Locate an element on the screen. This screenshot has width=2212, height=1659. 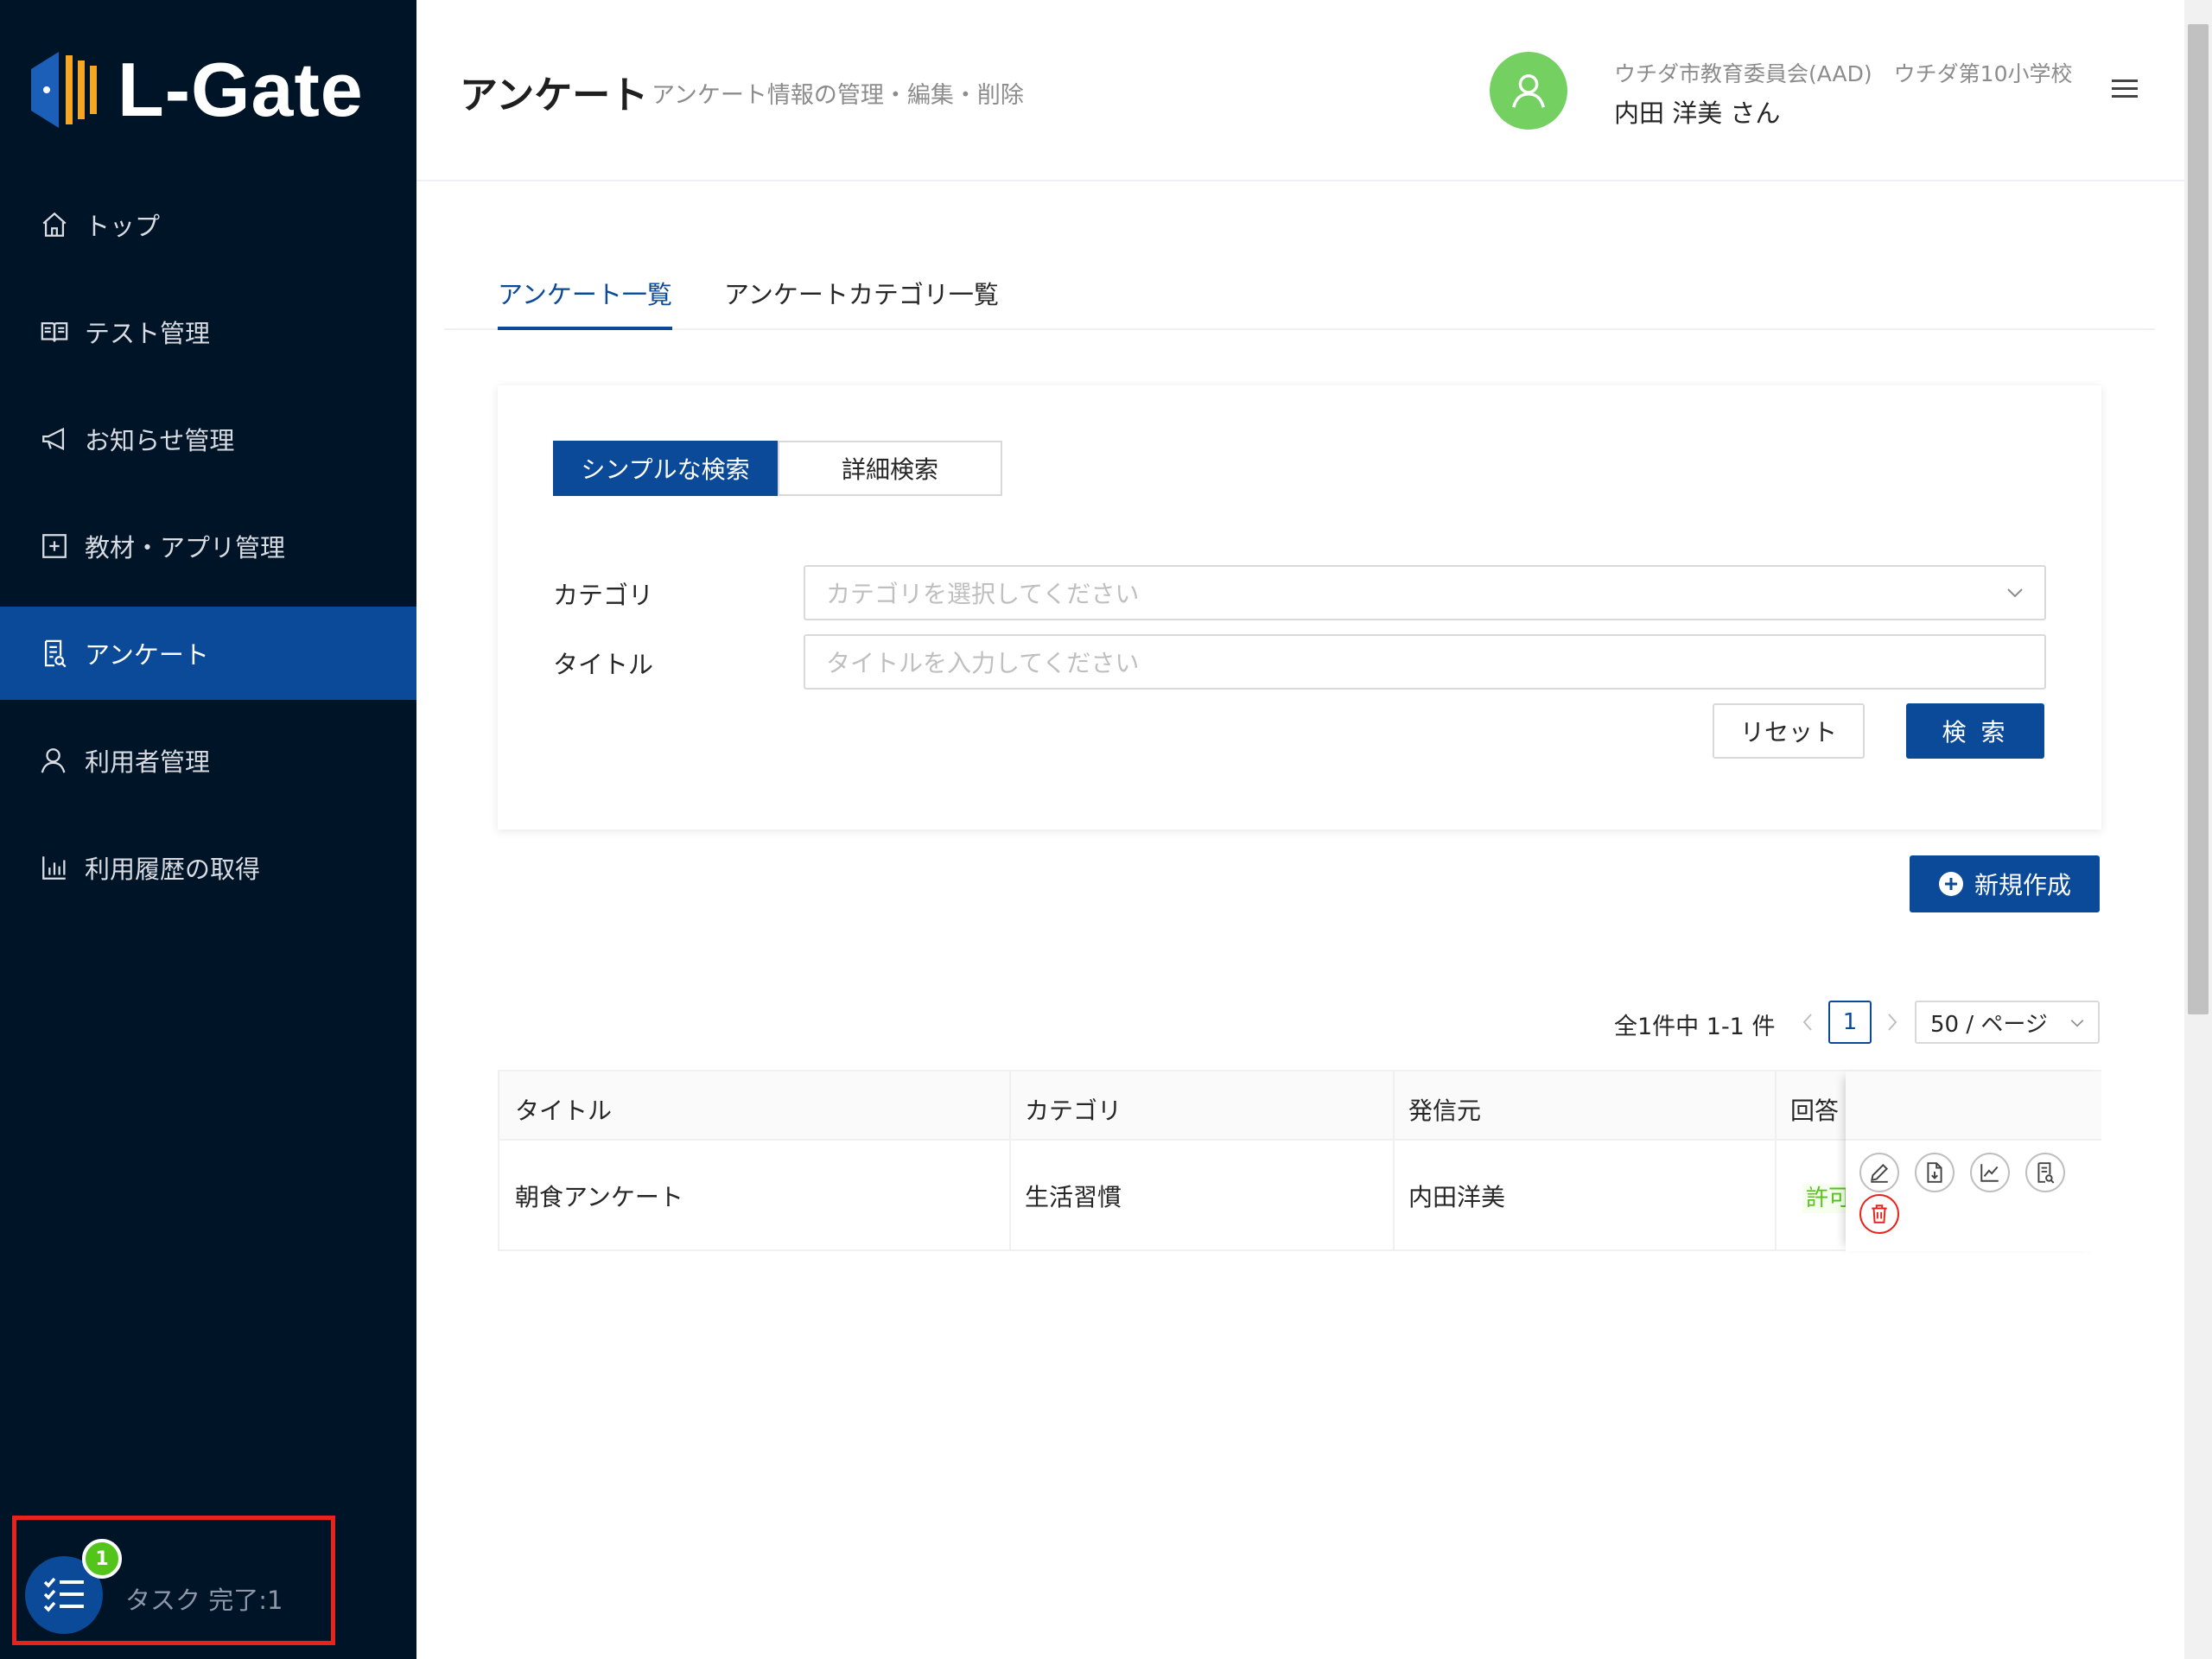
plus-square-icon is located at coordinates (54, 546).